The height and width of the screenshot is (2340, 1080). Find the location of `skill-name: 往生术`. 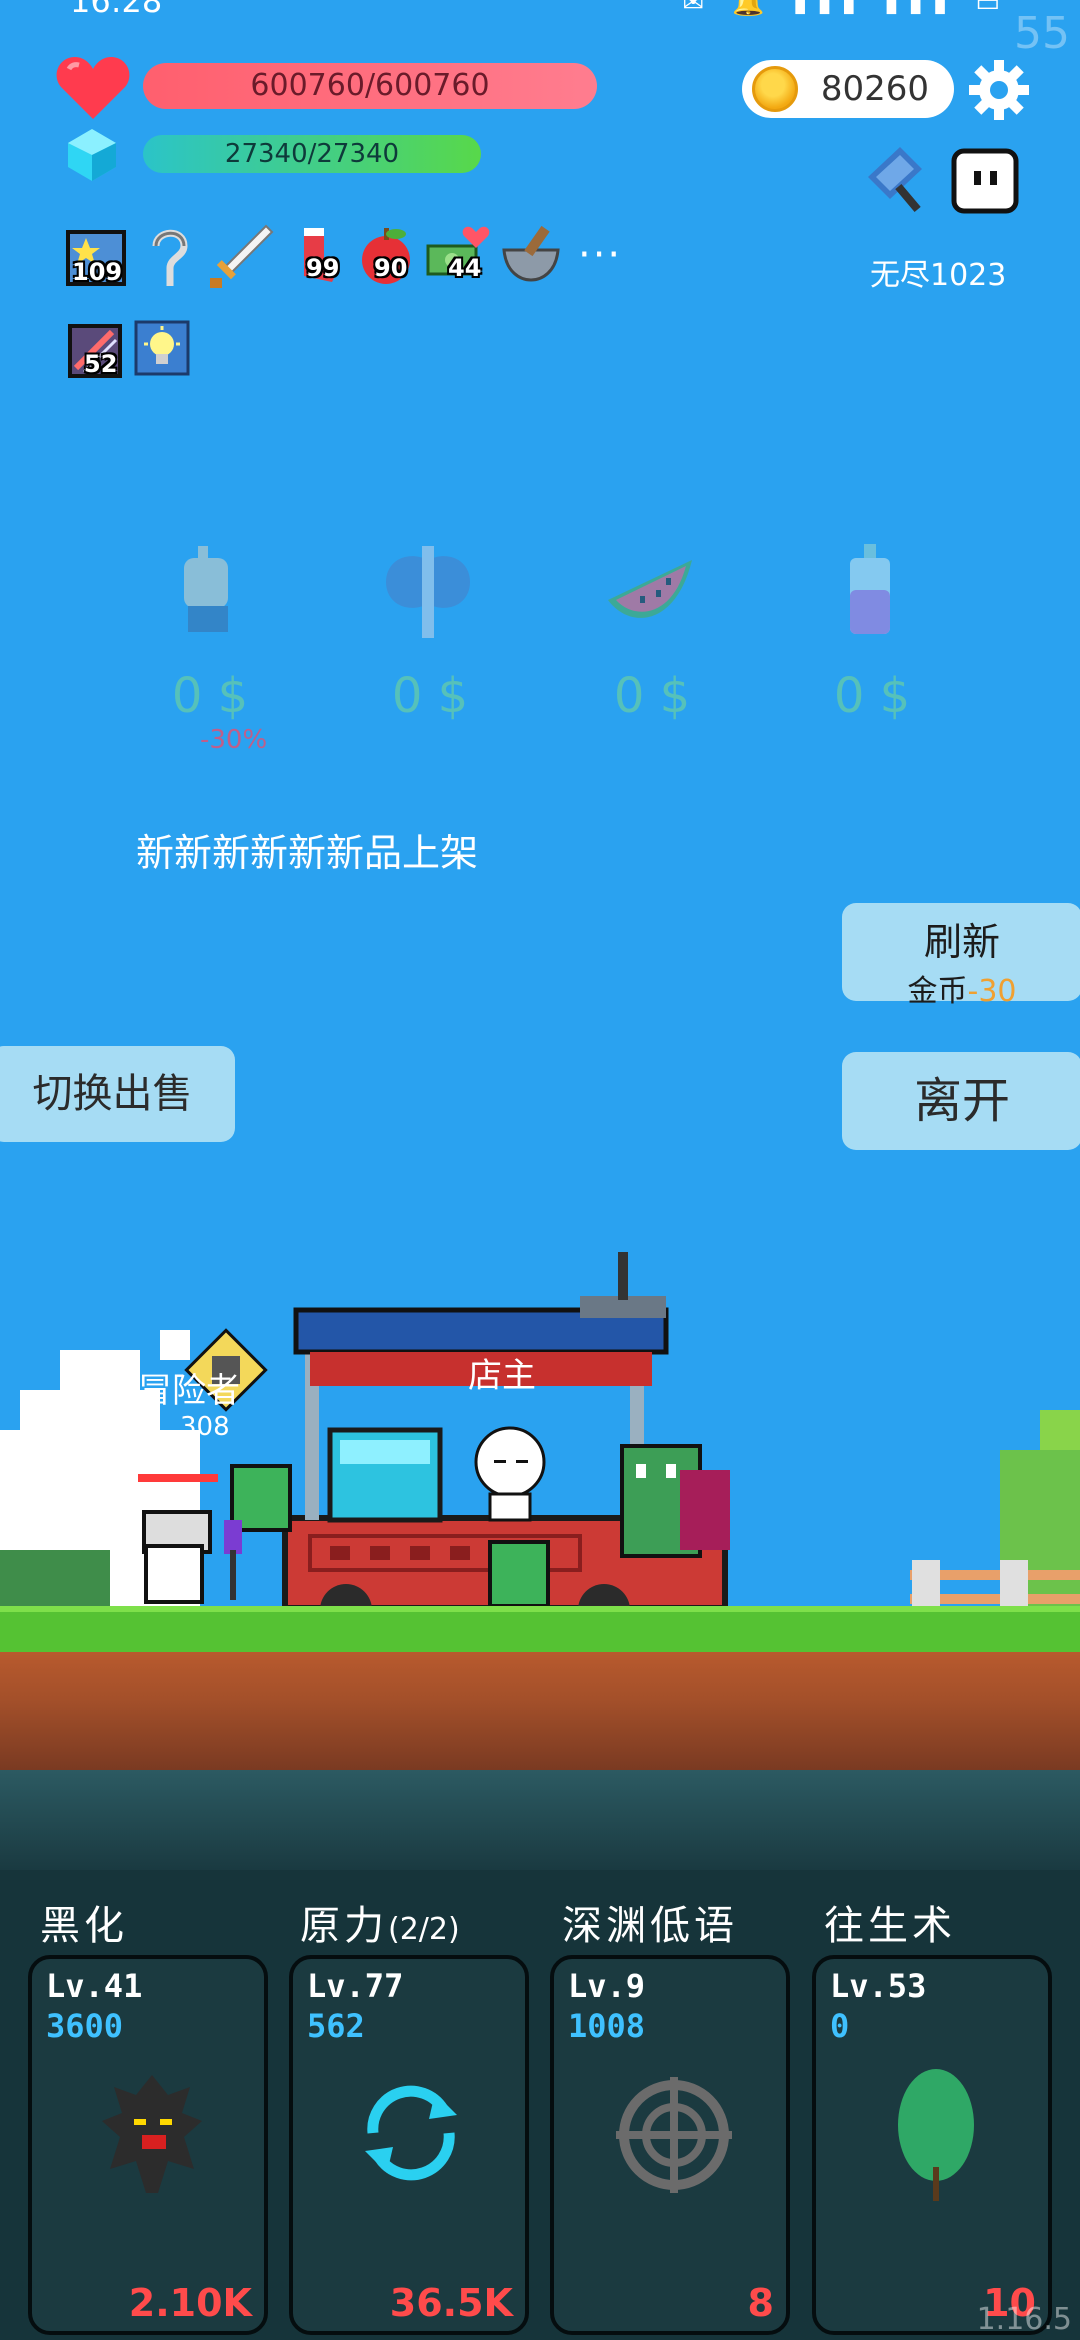

skill-name: 往生术 is located at coordinates (890, 1926).